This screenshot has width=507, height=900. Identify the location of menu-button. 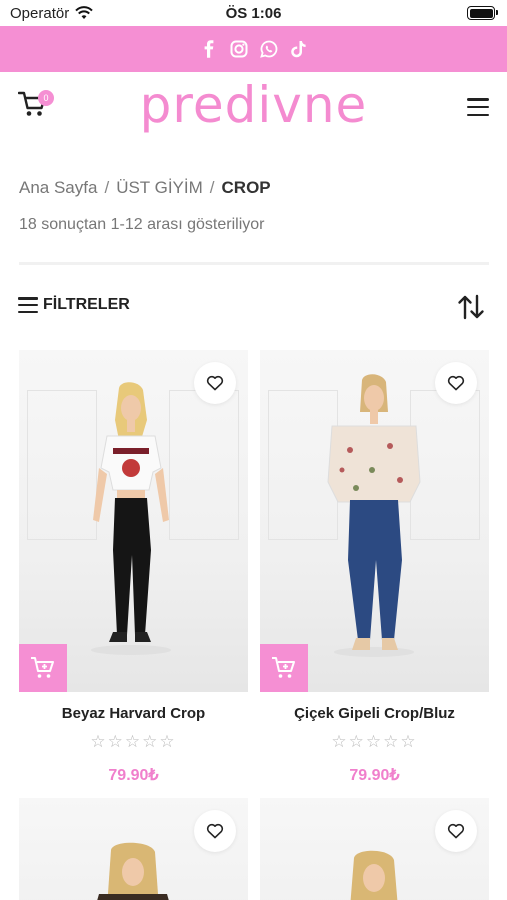
(478, 107).